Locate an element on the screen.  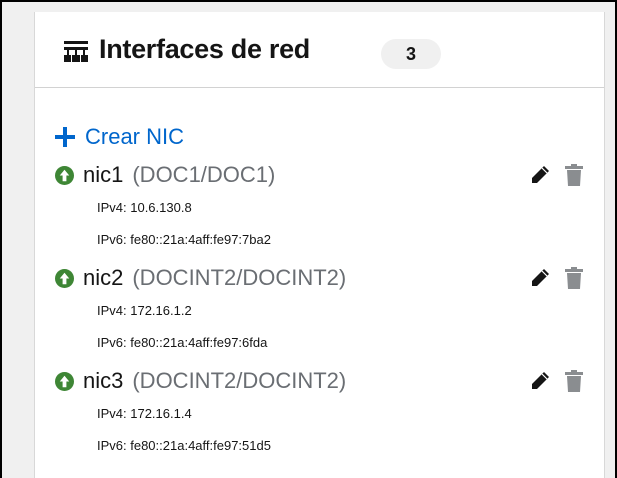
nic-name: nic3 is located at coordinates (103, 380).